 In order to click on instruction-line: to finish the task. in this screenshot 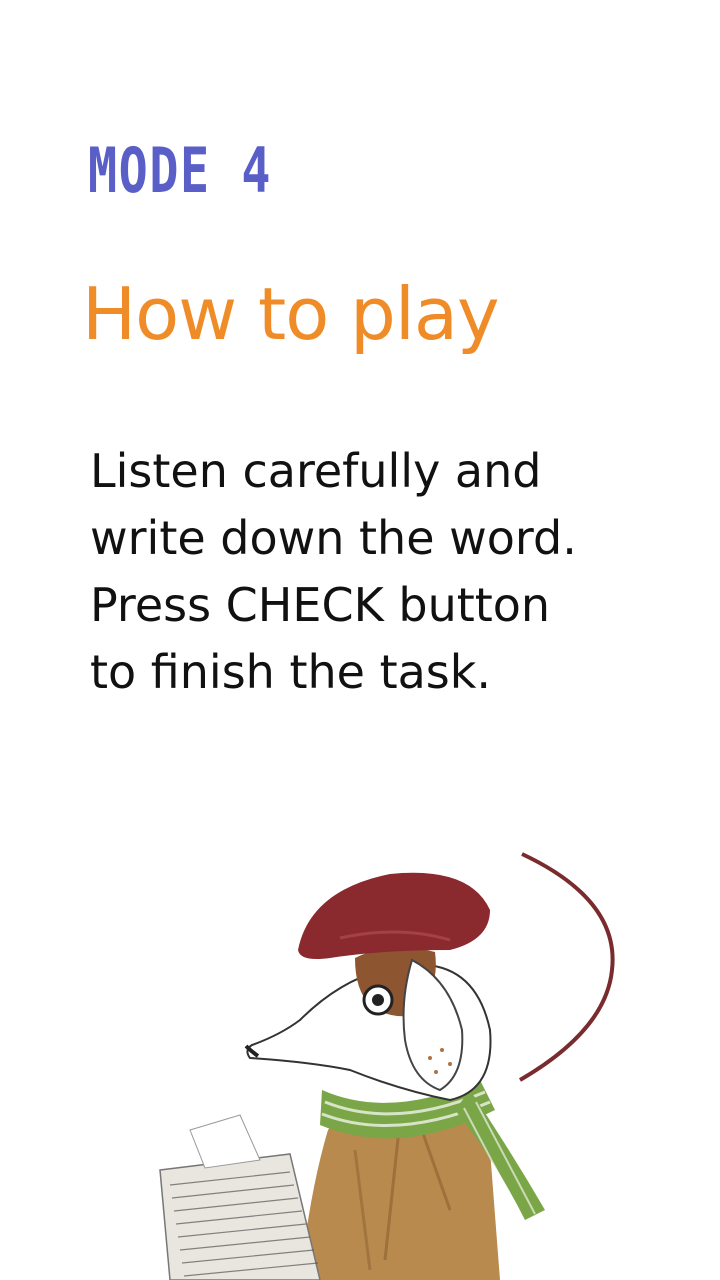, I will do `click(291, 672)`.